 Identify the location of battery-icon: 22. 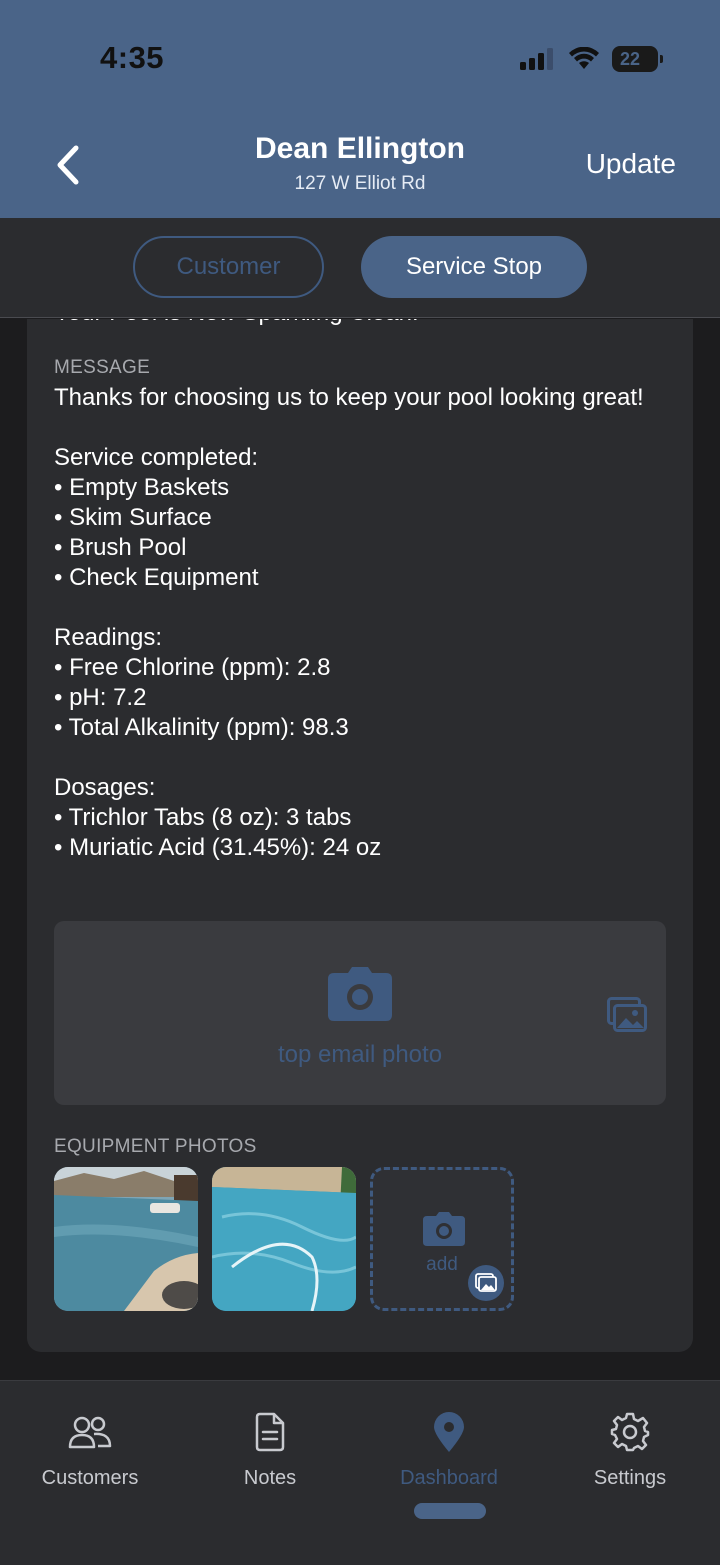
(637, 59).